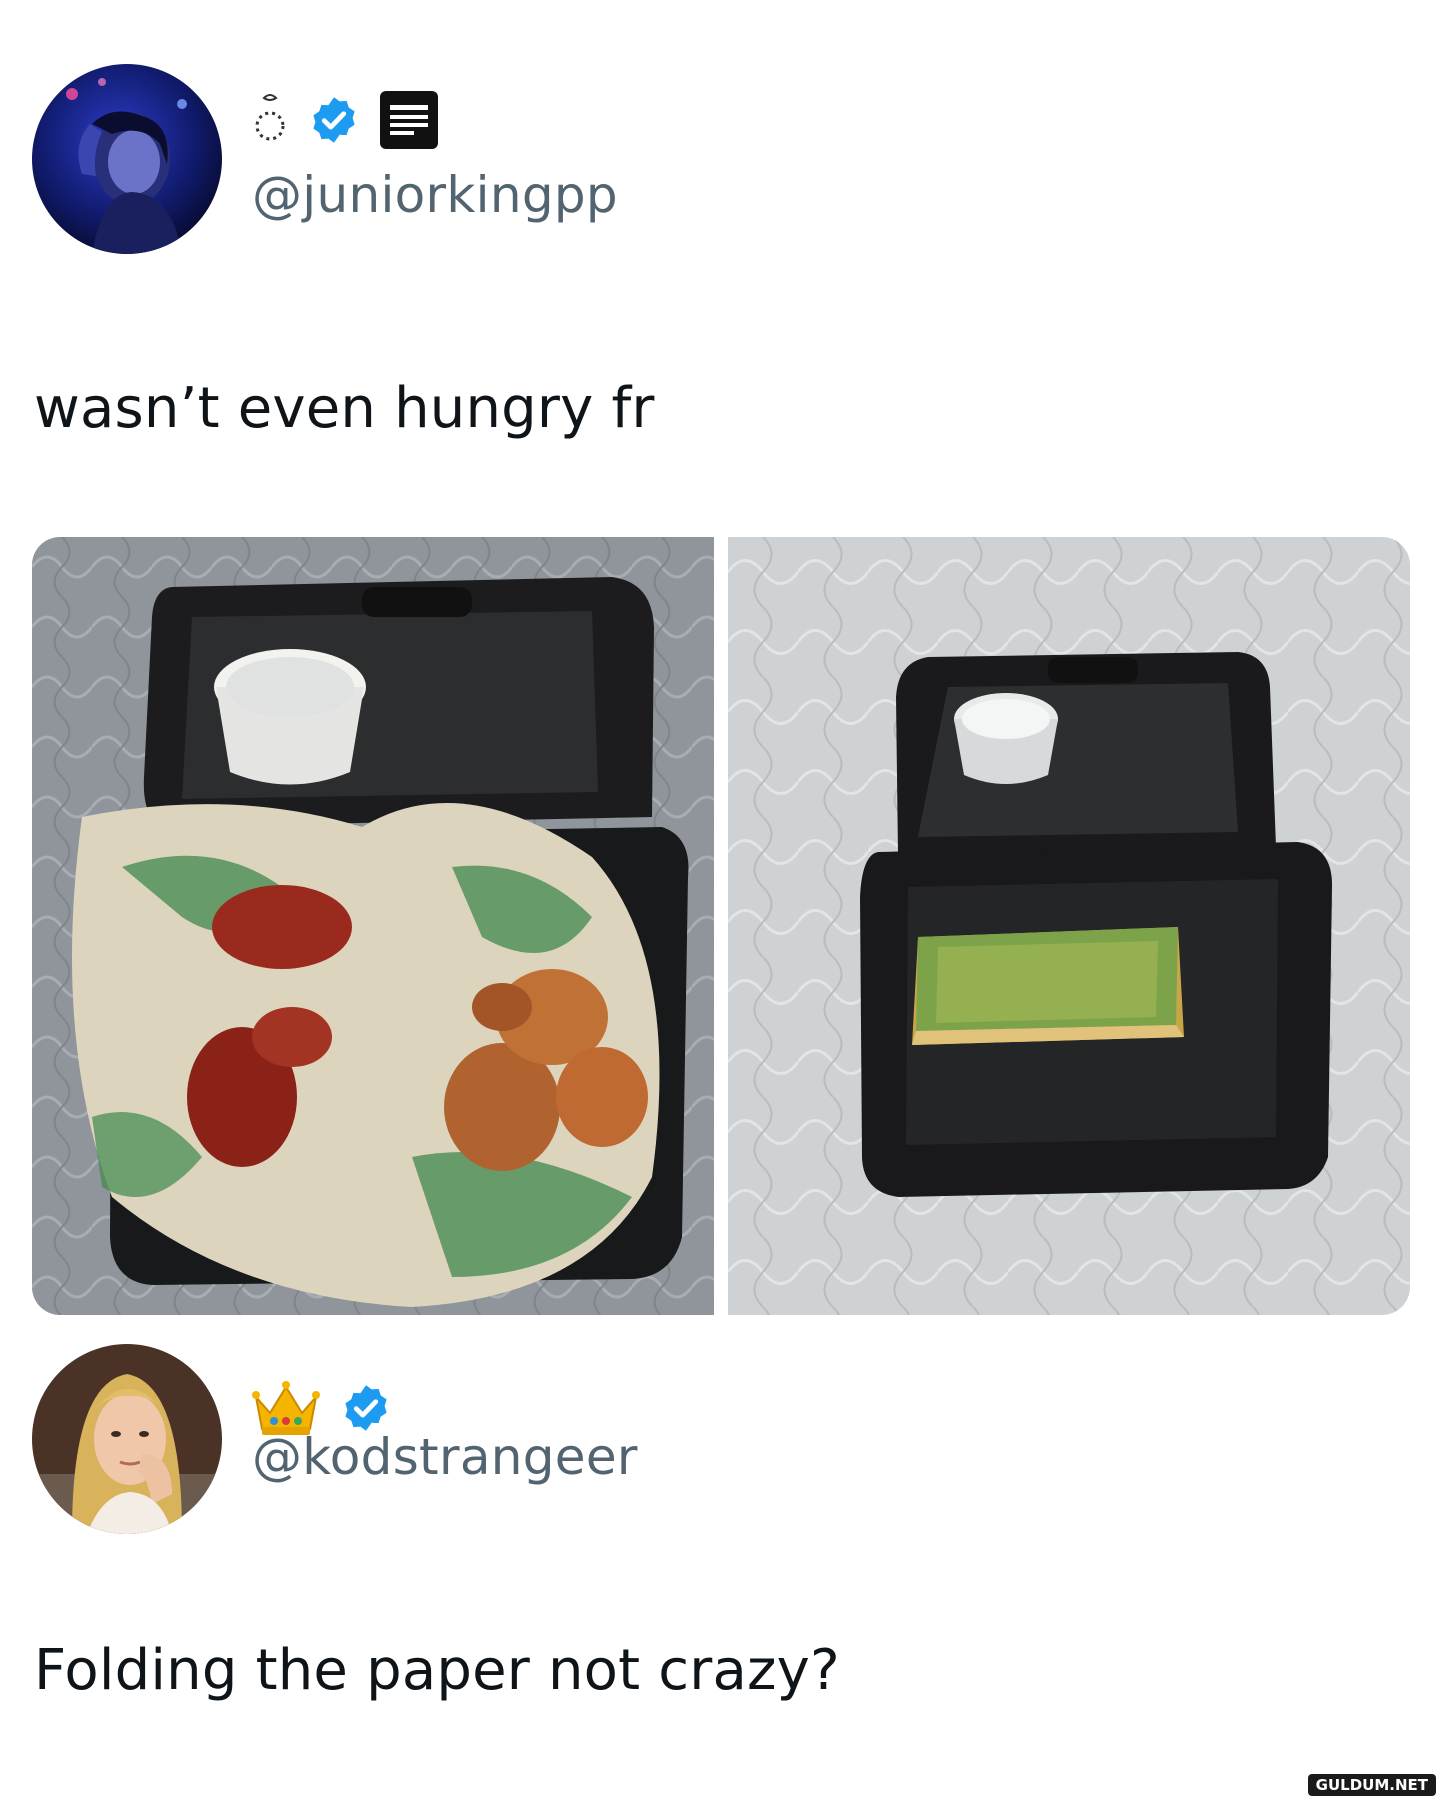 The height and width of the screenshot is (1798, 1440). I want to click on user-handle: @juniorkingpp, so click(435, 195).